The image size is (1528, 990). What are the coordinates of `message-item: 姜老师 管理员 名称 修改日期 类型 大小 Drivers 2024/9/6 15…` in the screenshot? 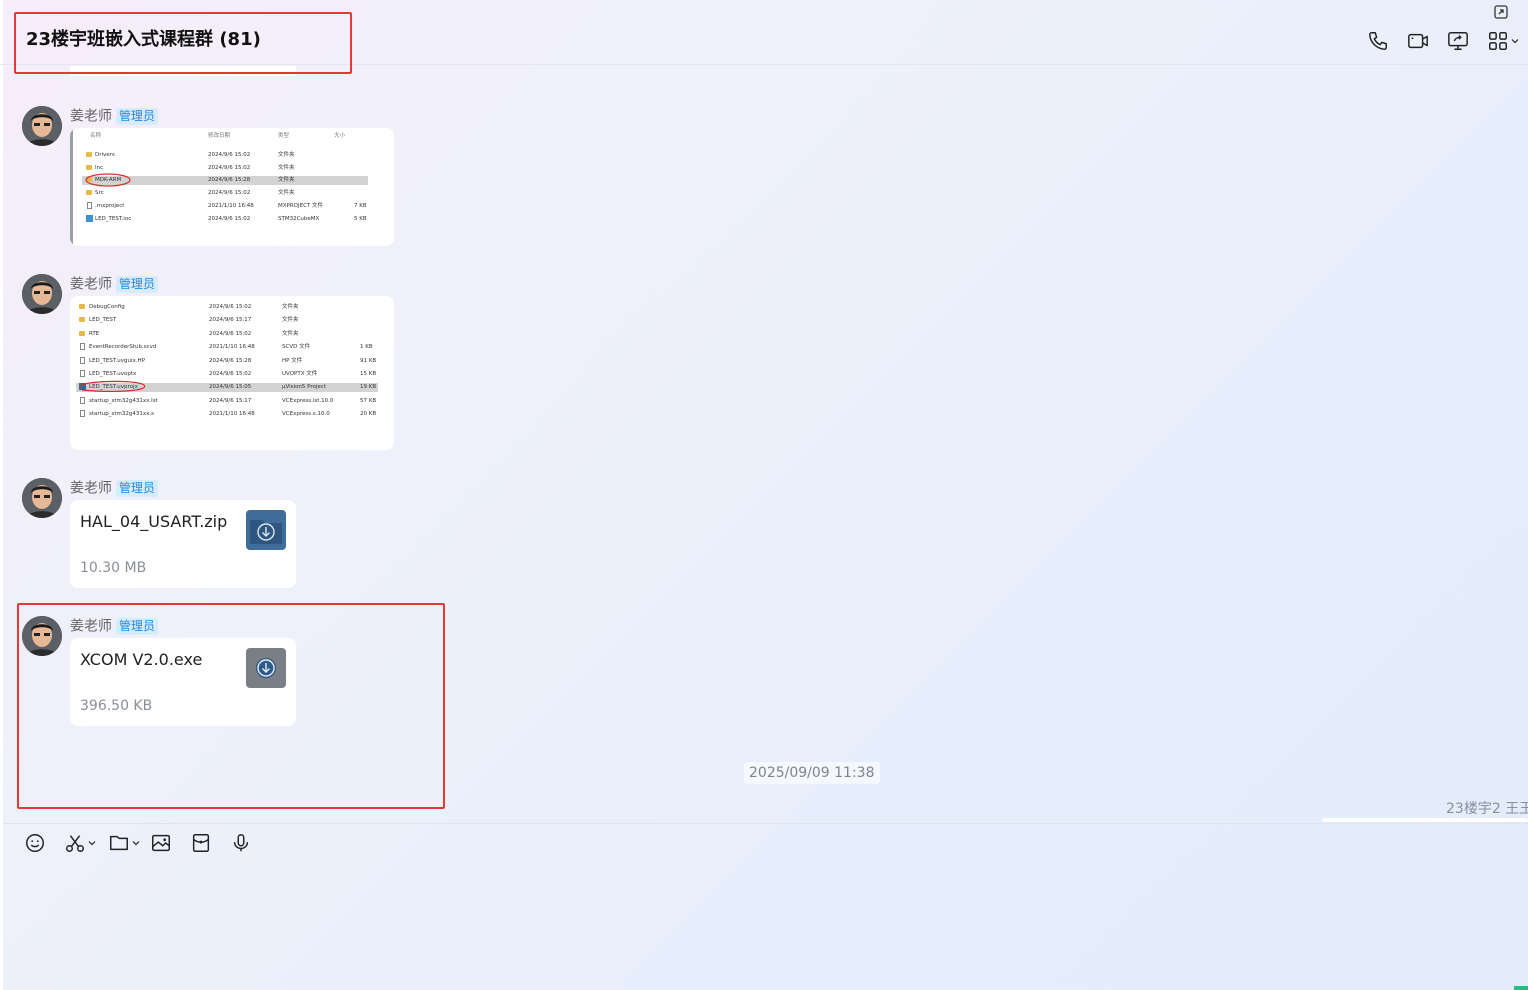 It's located at (212, 177).